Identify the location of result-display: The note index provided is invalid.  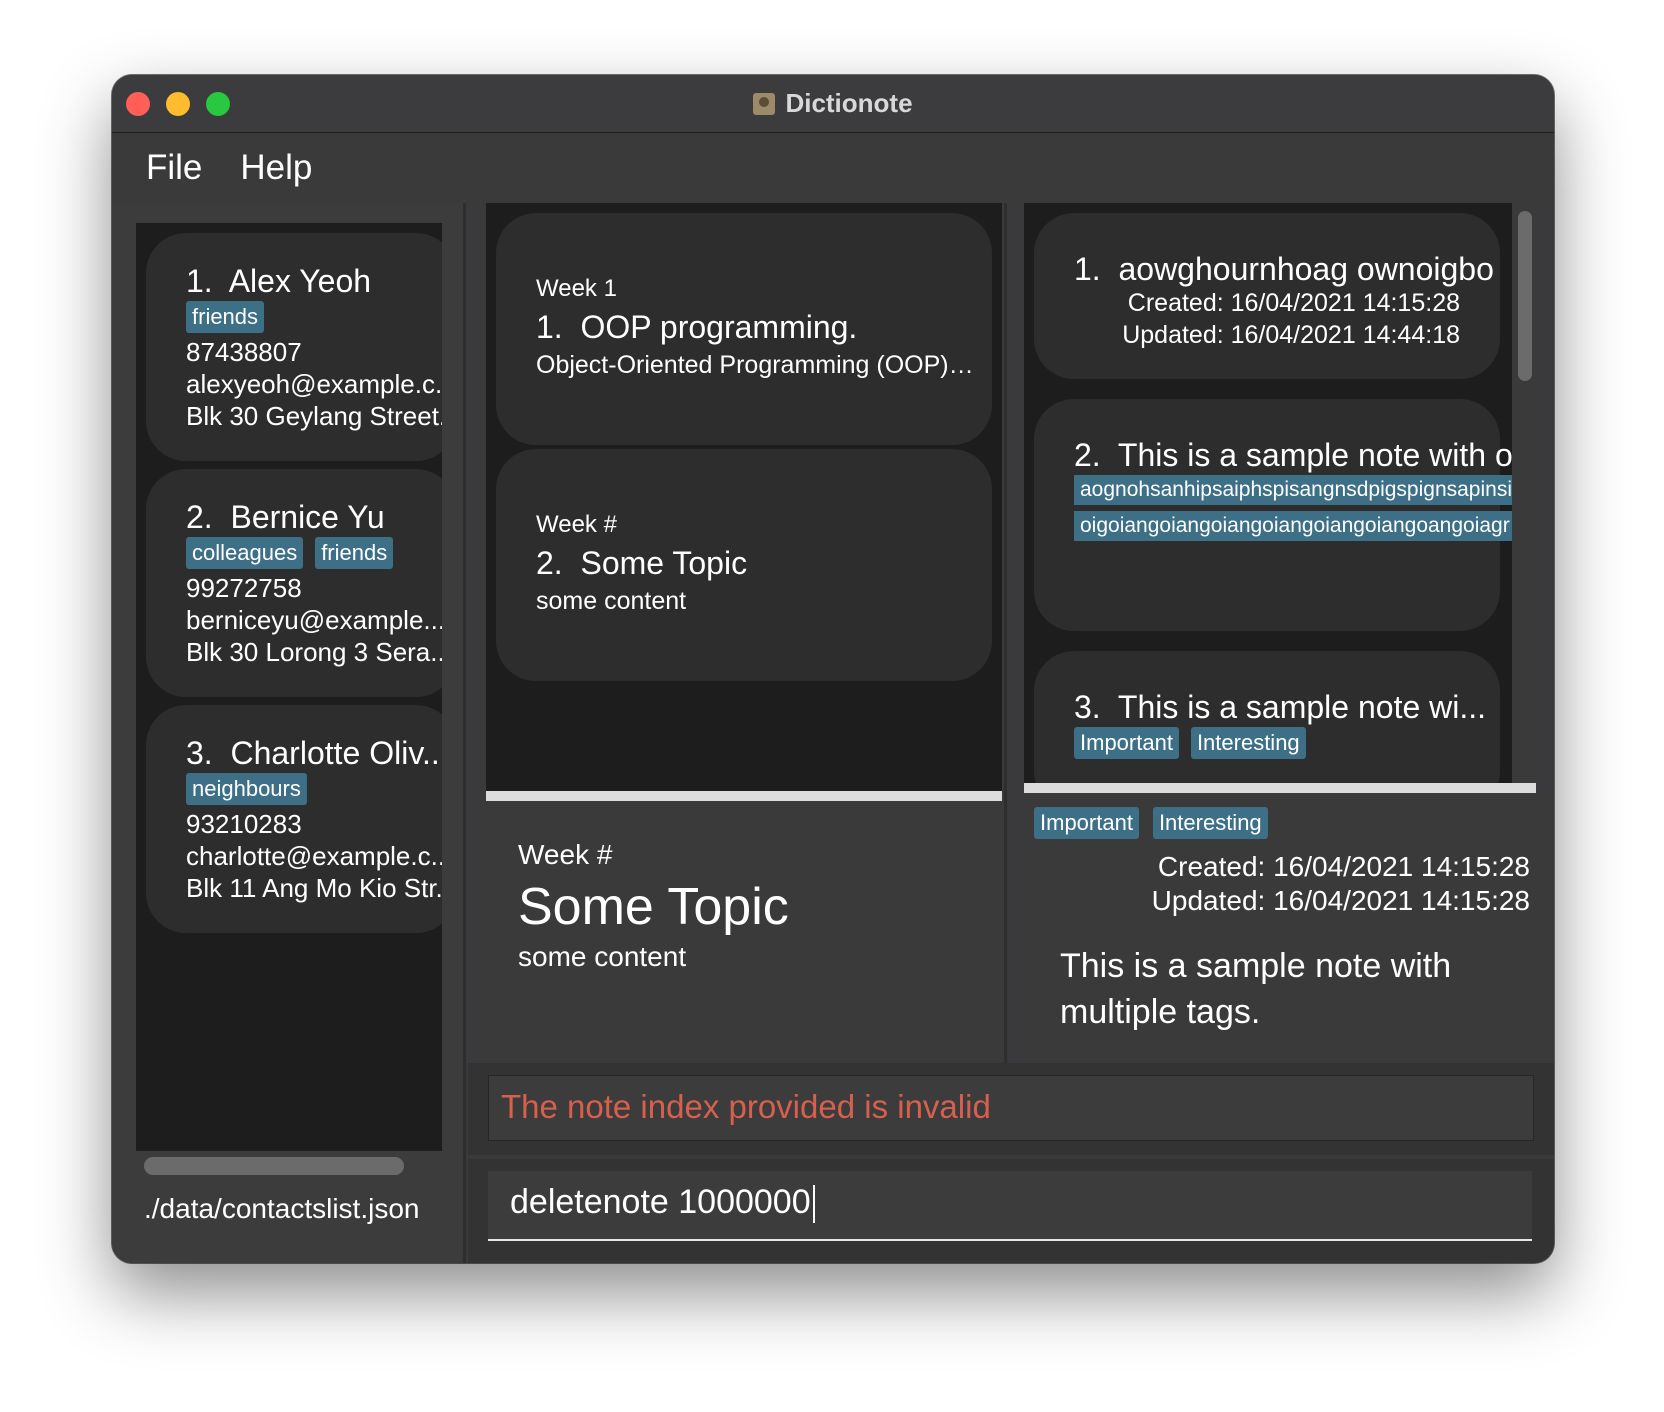
(1011, 1108).